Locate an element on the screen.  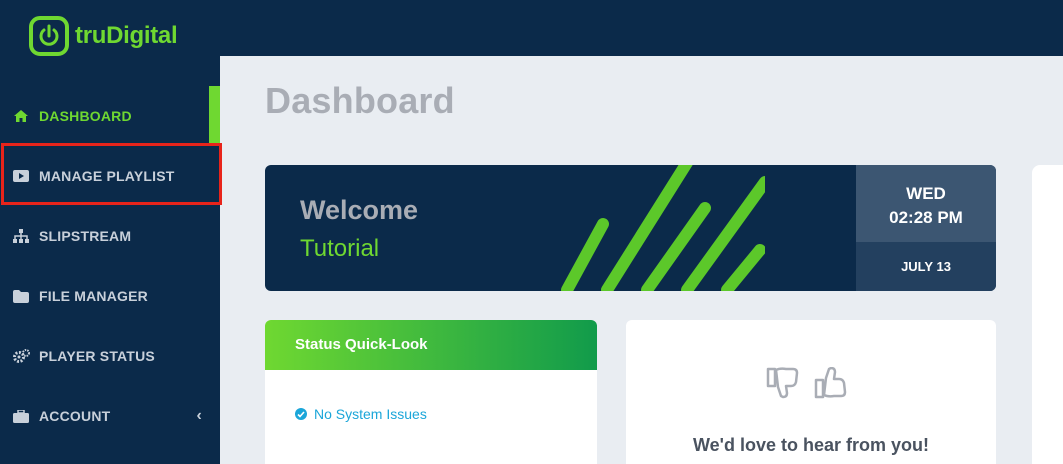
feedback-card: We'd love to hear from you! is located at coordinates (811, 392).